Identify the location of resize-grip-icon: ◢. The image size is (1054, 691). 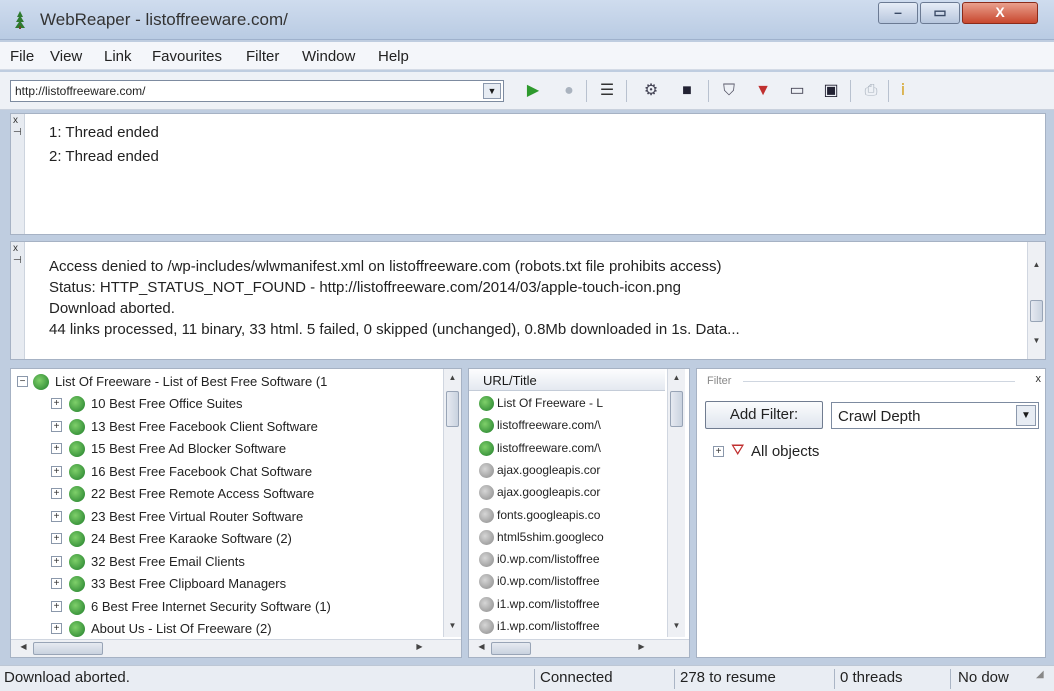
(1043, 679).